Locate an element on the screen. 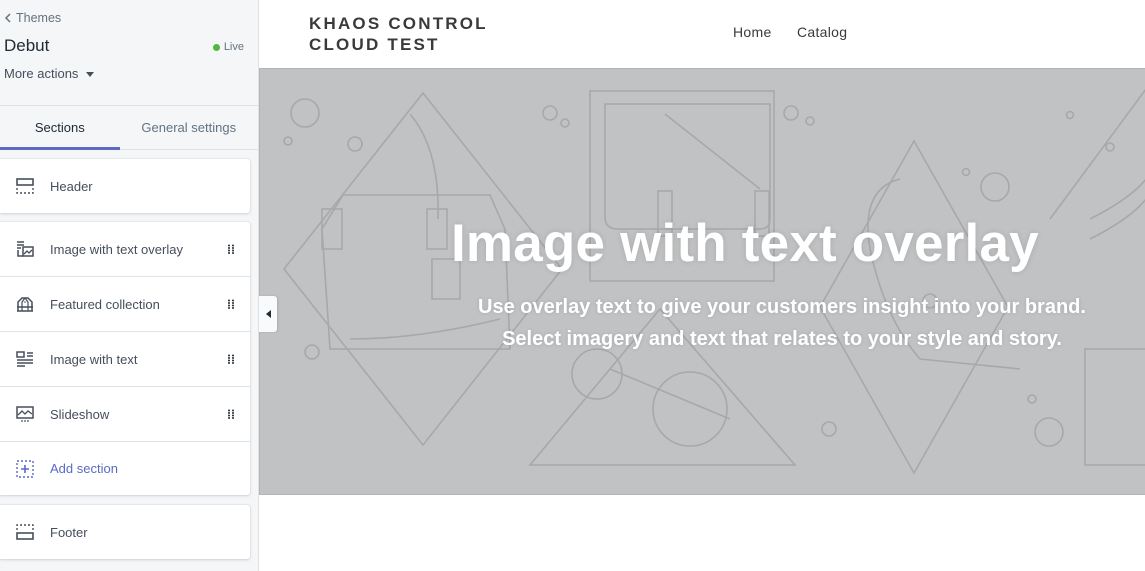 The height and width of the screenshot is (571, 1145). live-status-badge: Live is located at coordinates (228, 47).